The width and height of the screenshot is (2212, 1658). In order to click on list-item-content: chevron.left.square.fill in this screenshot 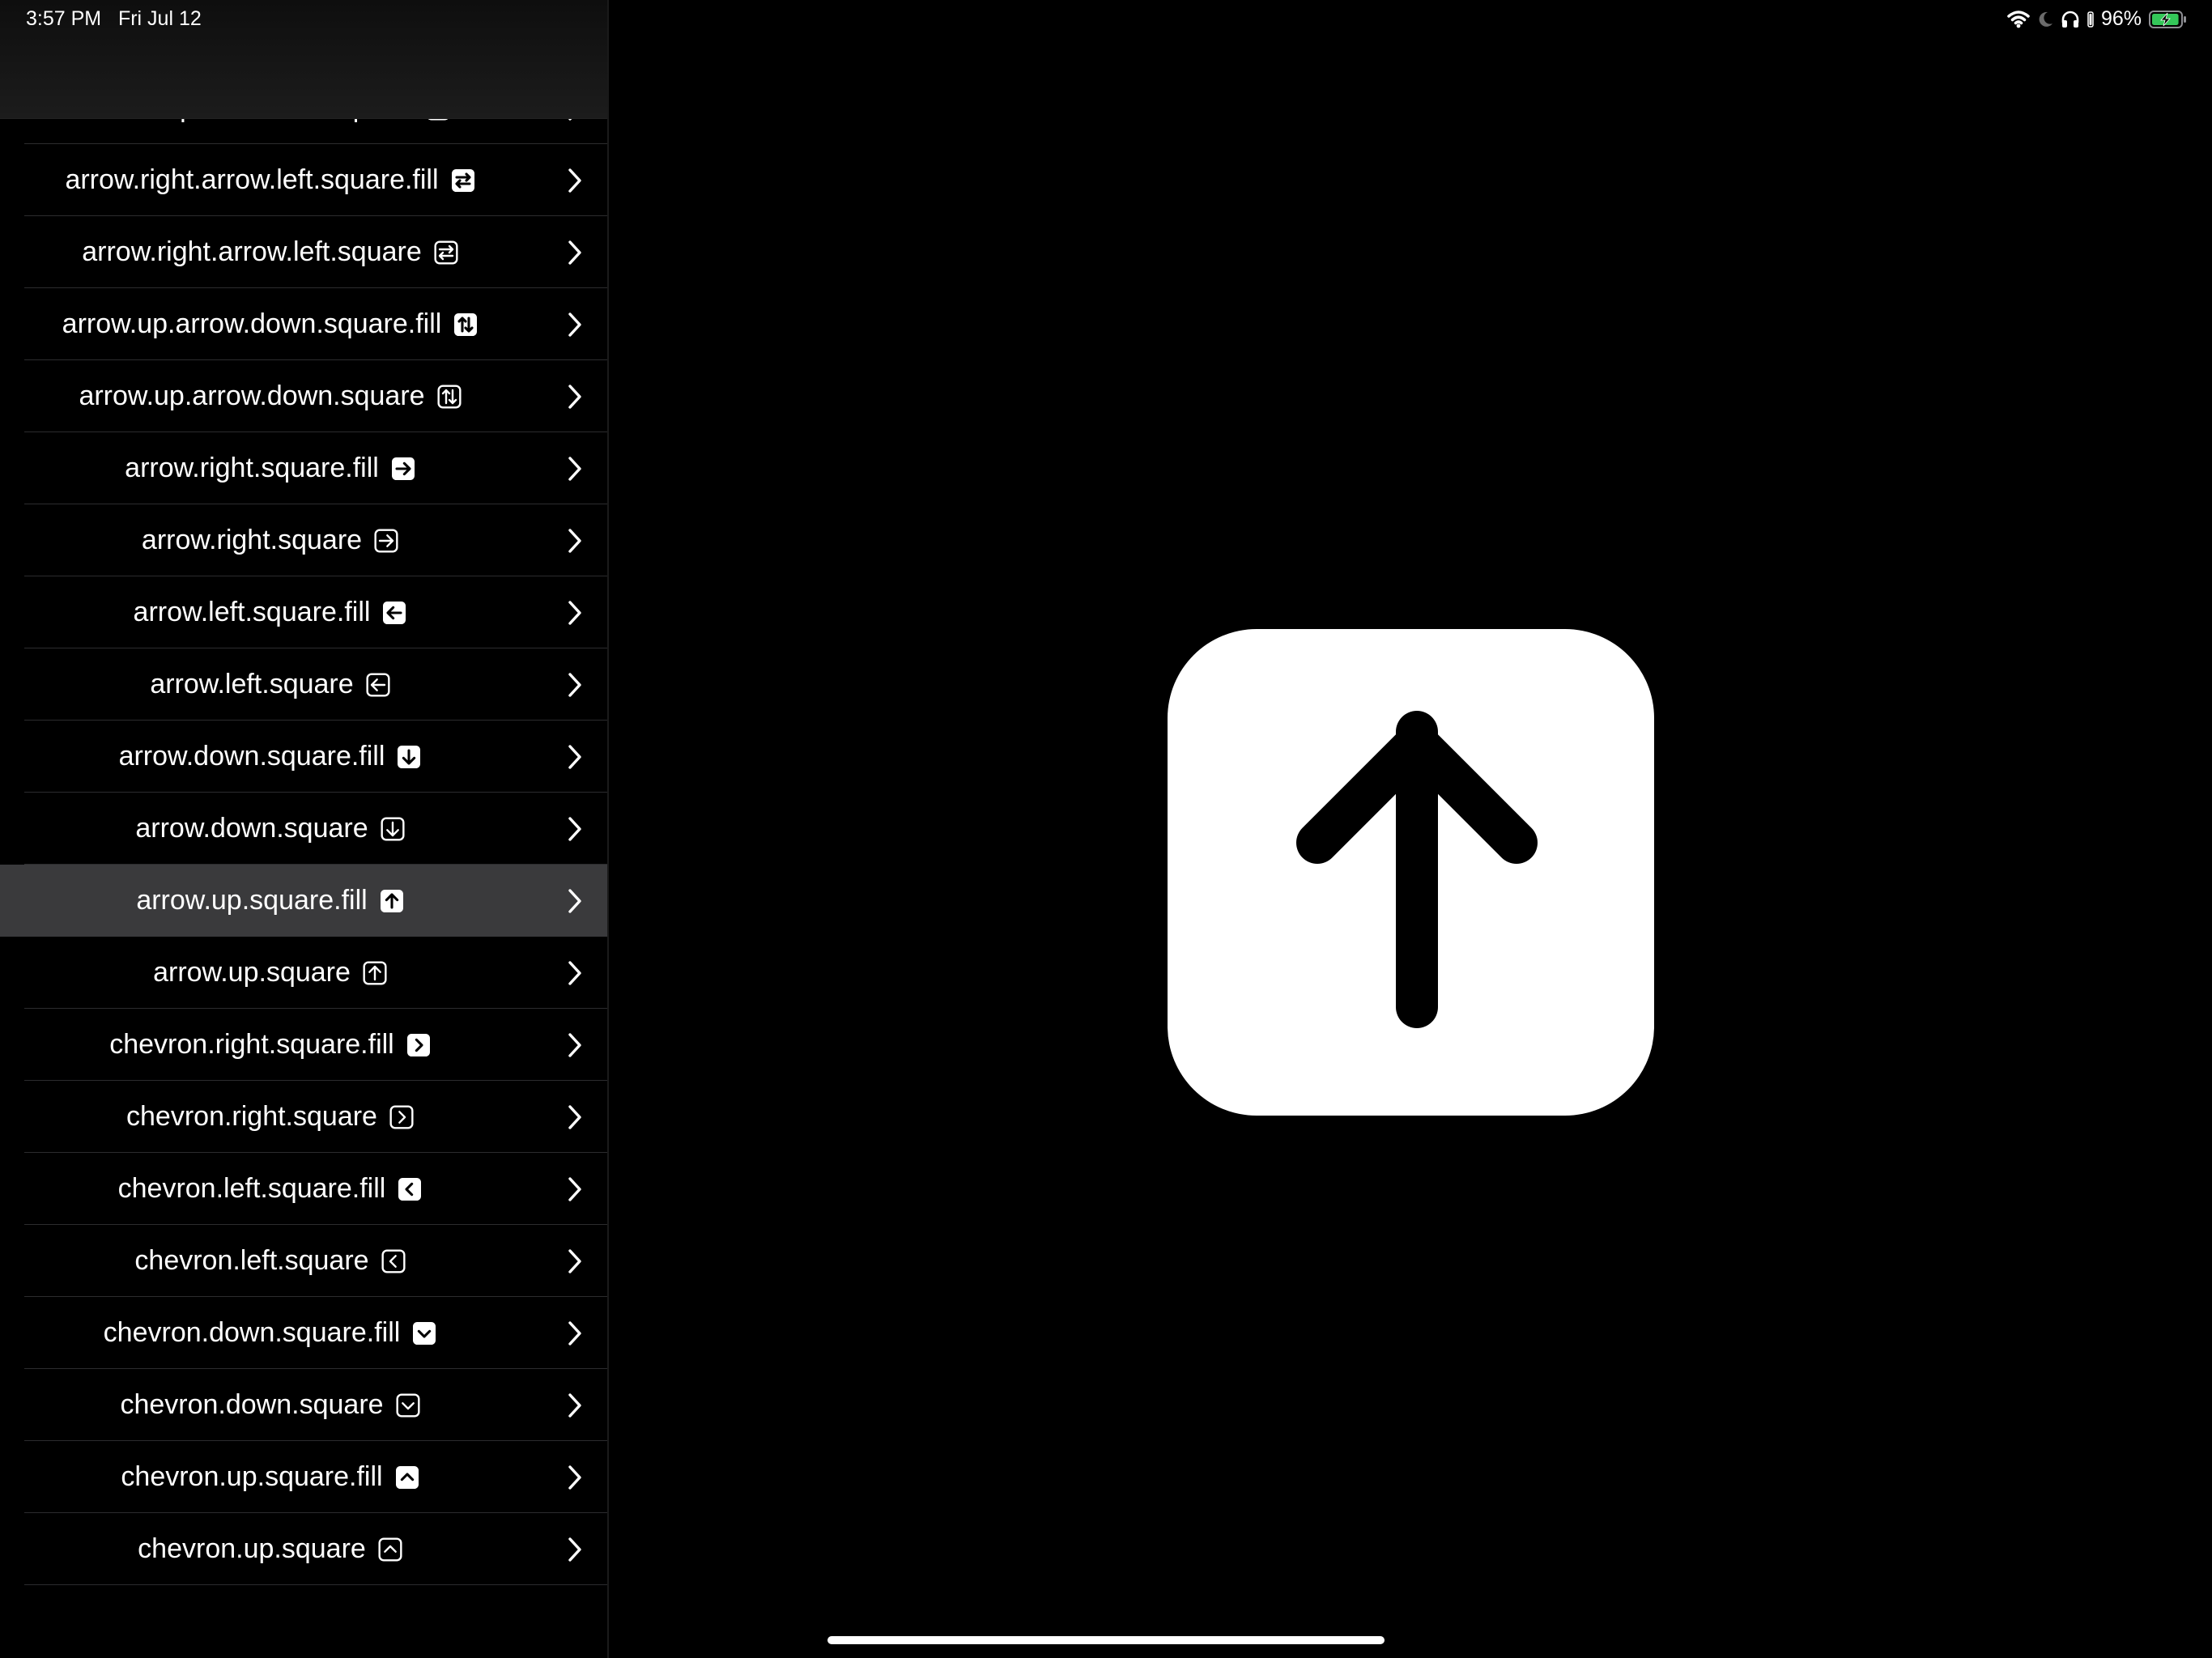, I will do `click(270, 1189)`.